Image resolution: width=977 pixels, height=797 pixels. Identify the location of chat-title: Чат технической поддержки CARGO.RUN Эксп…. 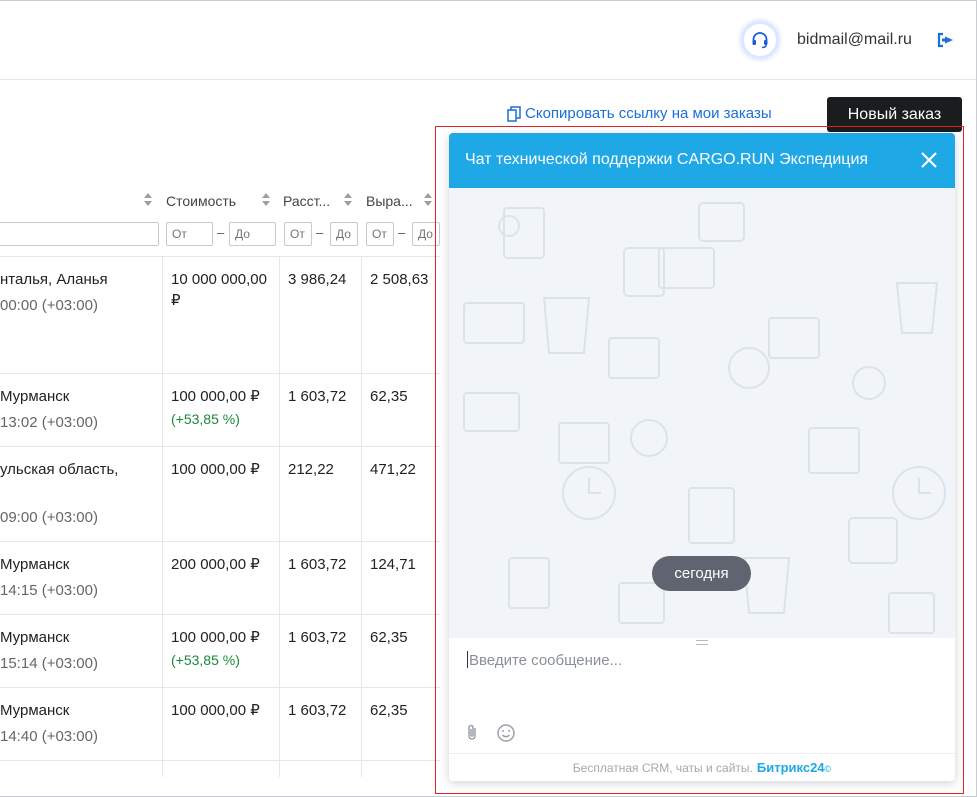
(667, 159).